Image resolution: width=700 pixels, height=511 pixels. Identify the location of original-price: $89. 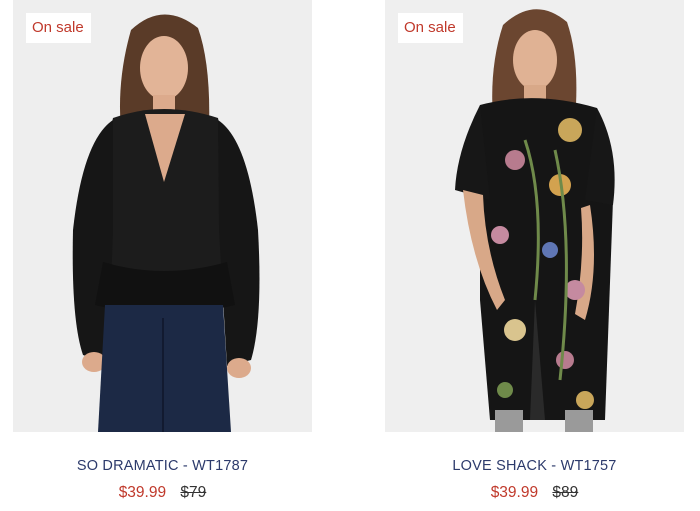
(565, 492).